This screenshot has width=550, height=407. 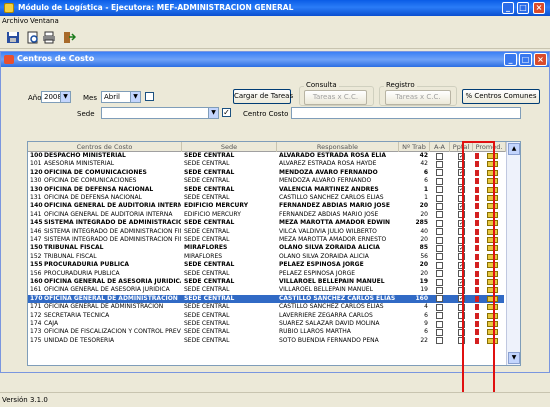 I want to click on row-name: PROCURADURIA PUBLICA, so click(x=82, y=273).